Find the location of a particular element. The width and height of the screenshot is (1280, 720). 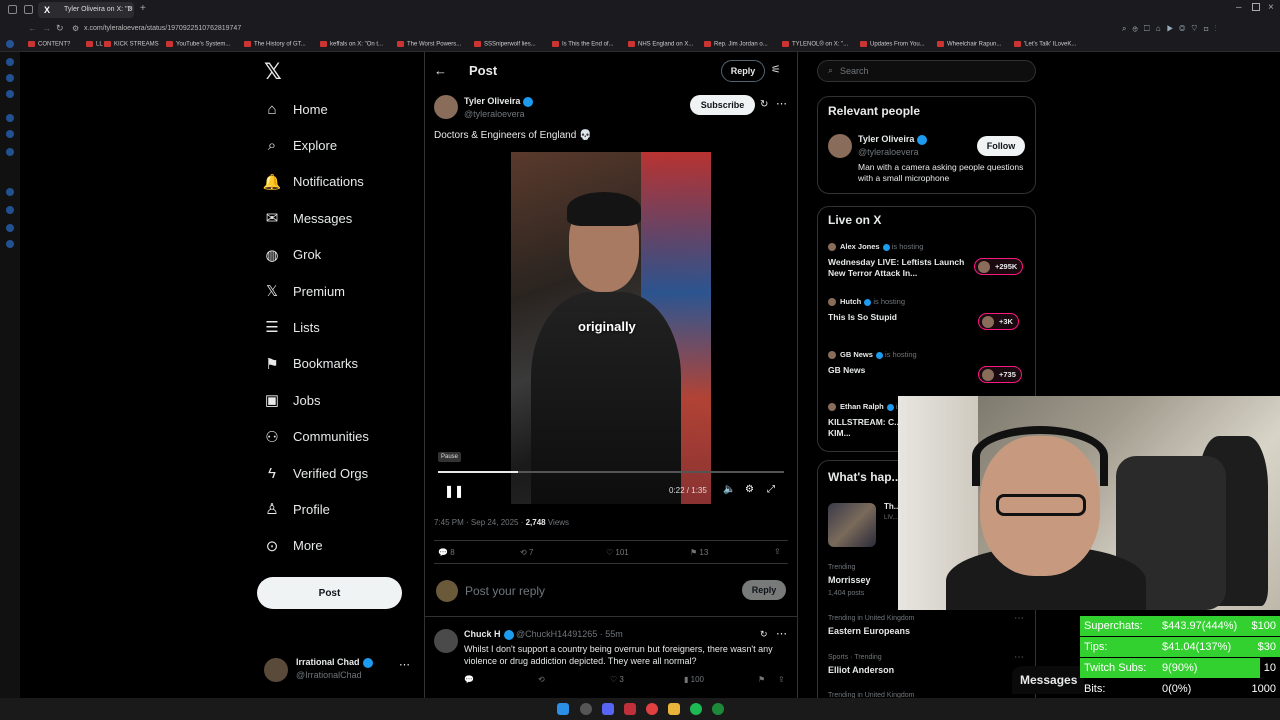

nav-item-home: ⌂ Home is located at coordinates (294, 109).